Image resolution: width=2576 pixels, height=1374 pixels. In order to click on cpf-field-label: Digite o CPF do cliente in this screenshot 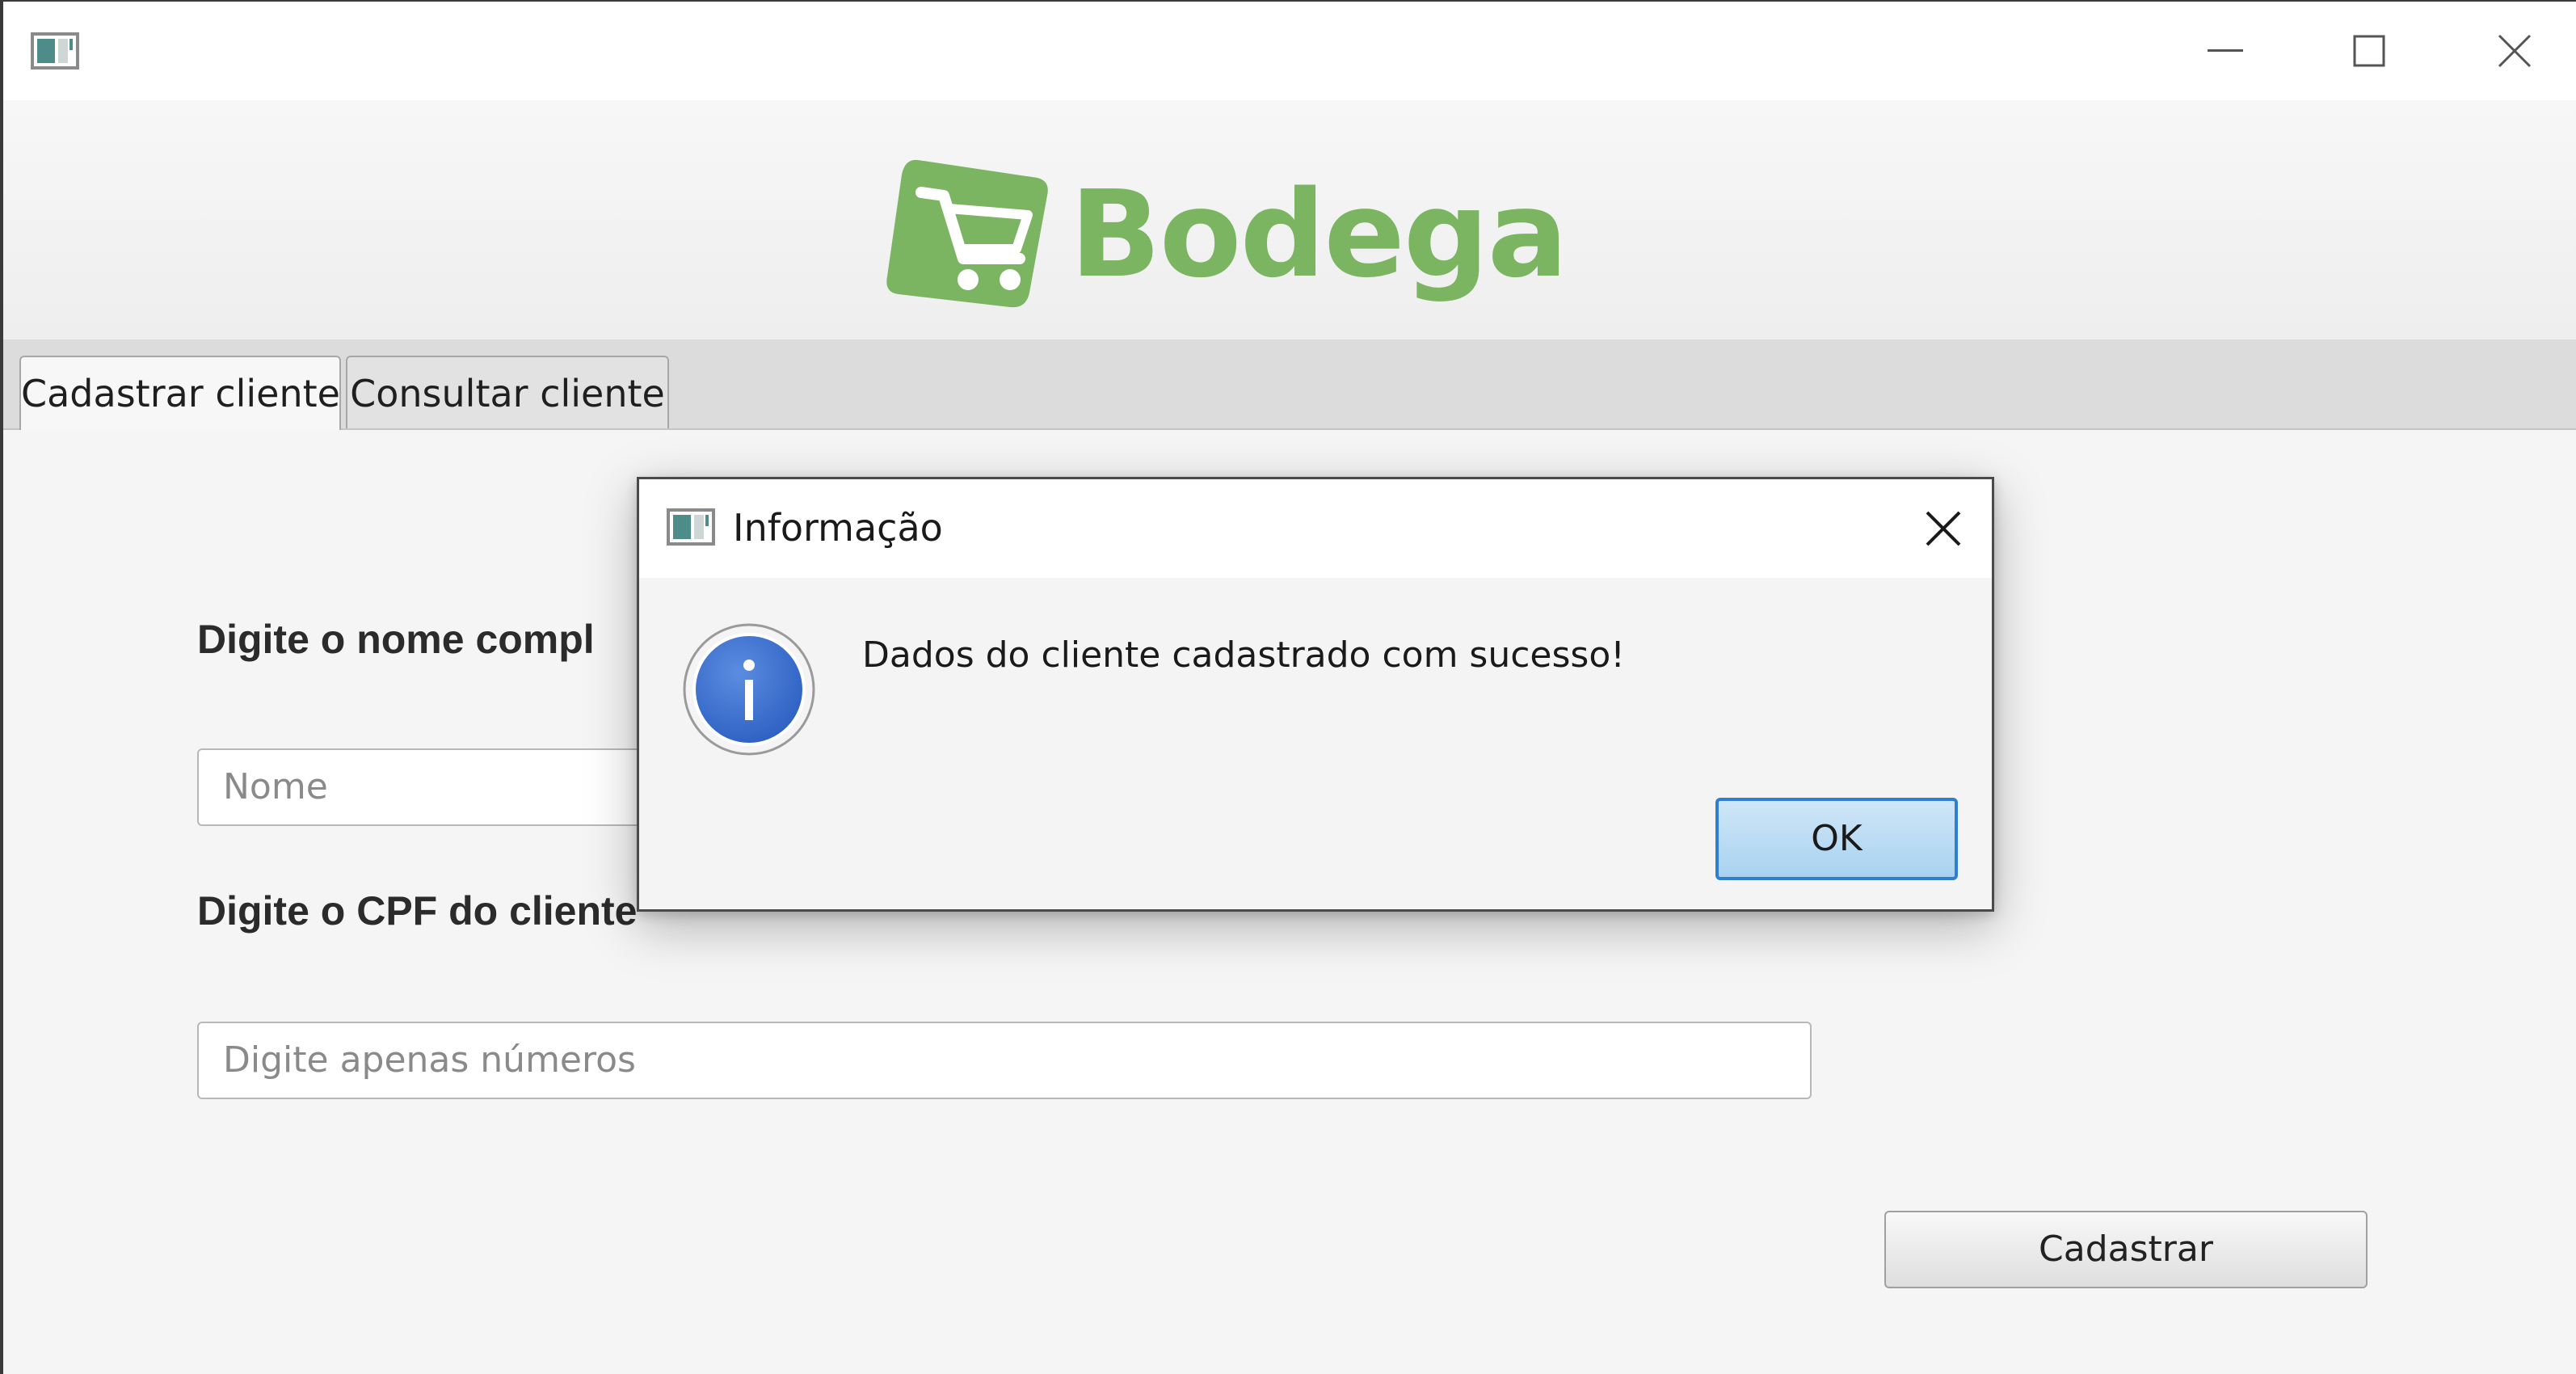, I will do `click(417, 911)`.